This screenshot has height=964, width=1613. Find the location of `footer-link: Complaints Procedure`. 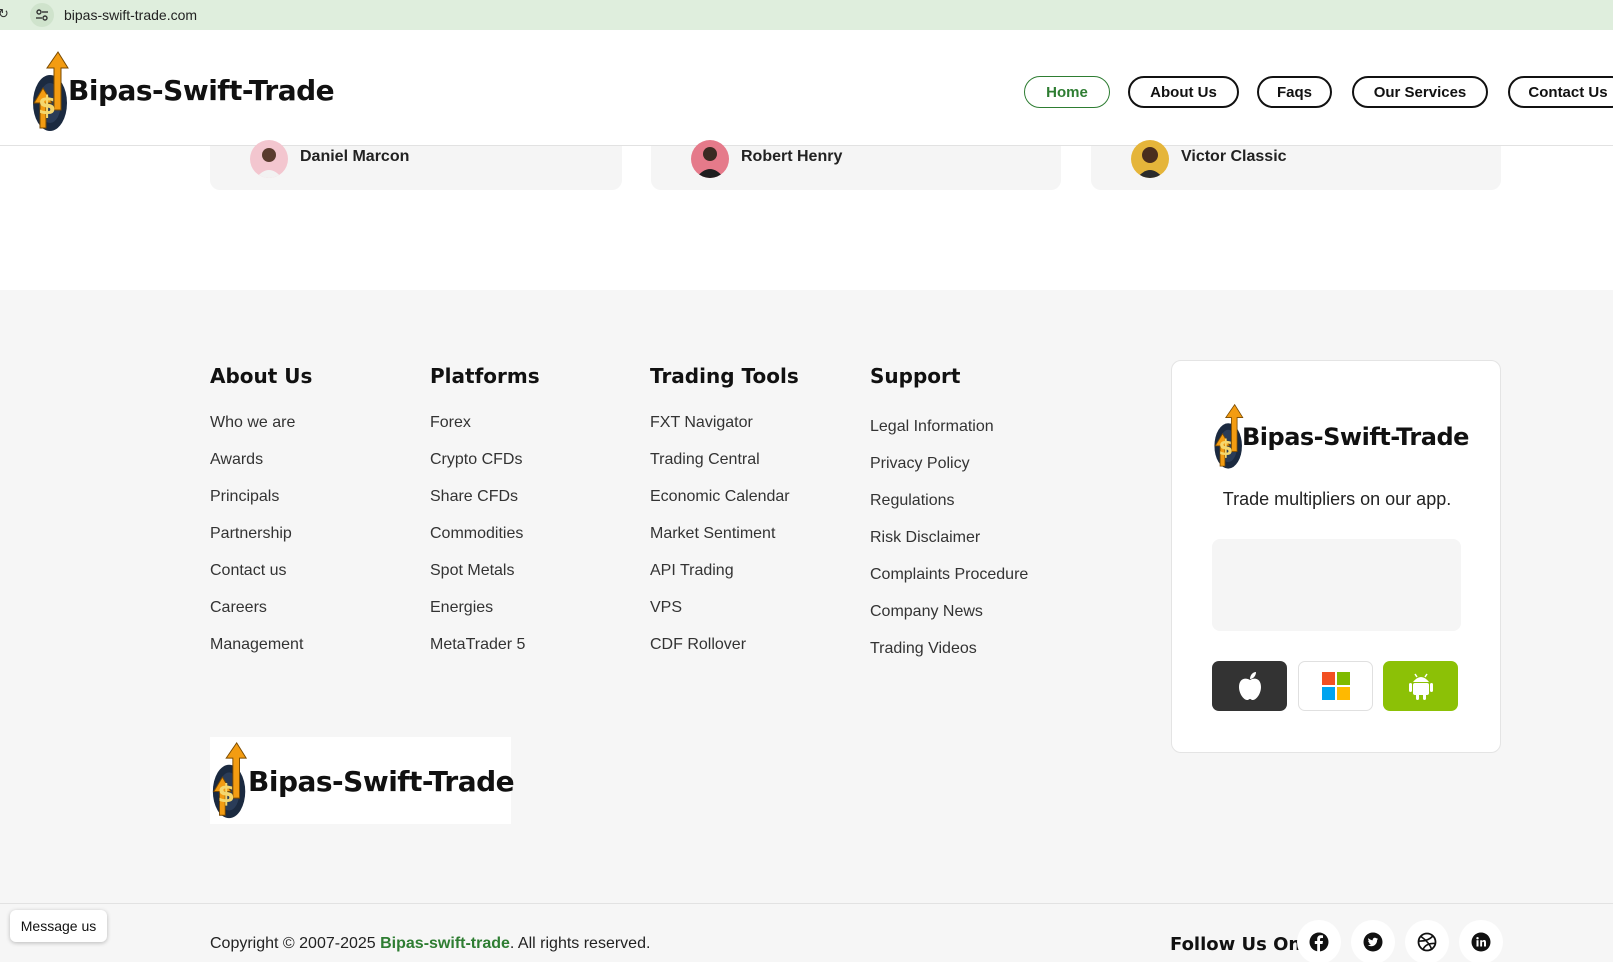

footer-link: Complaints Procedure is located at coordinates (949, 574).